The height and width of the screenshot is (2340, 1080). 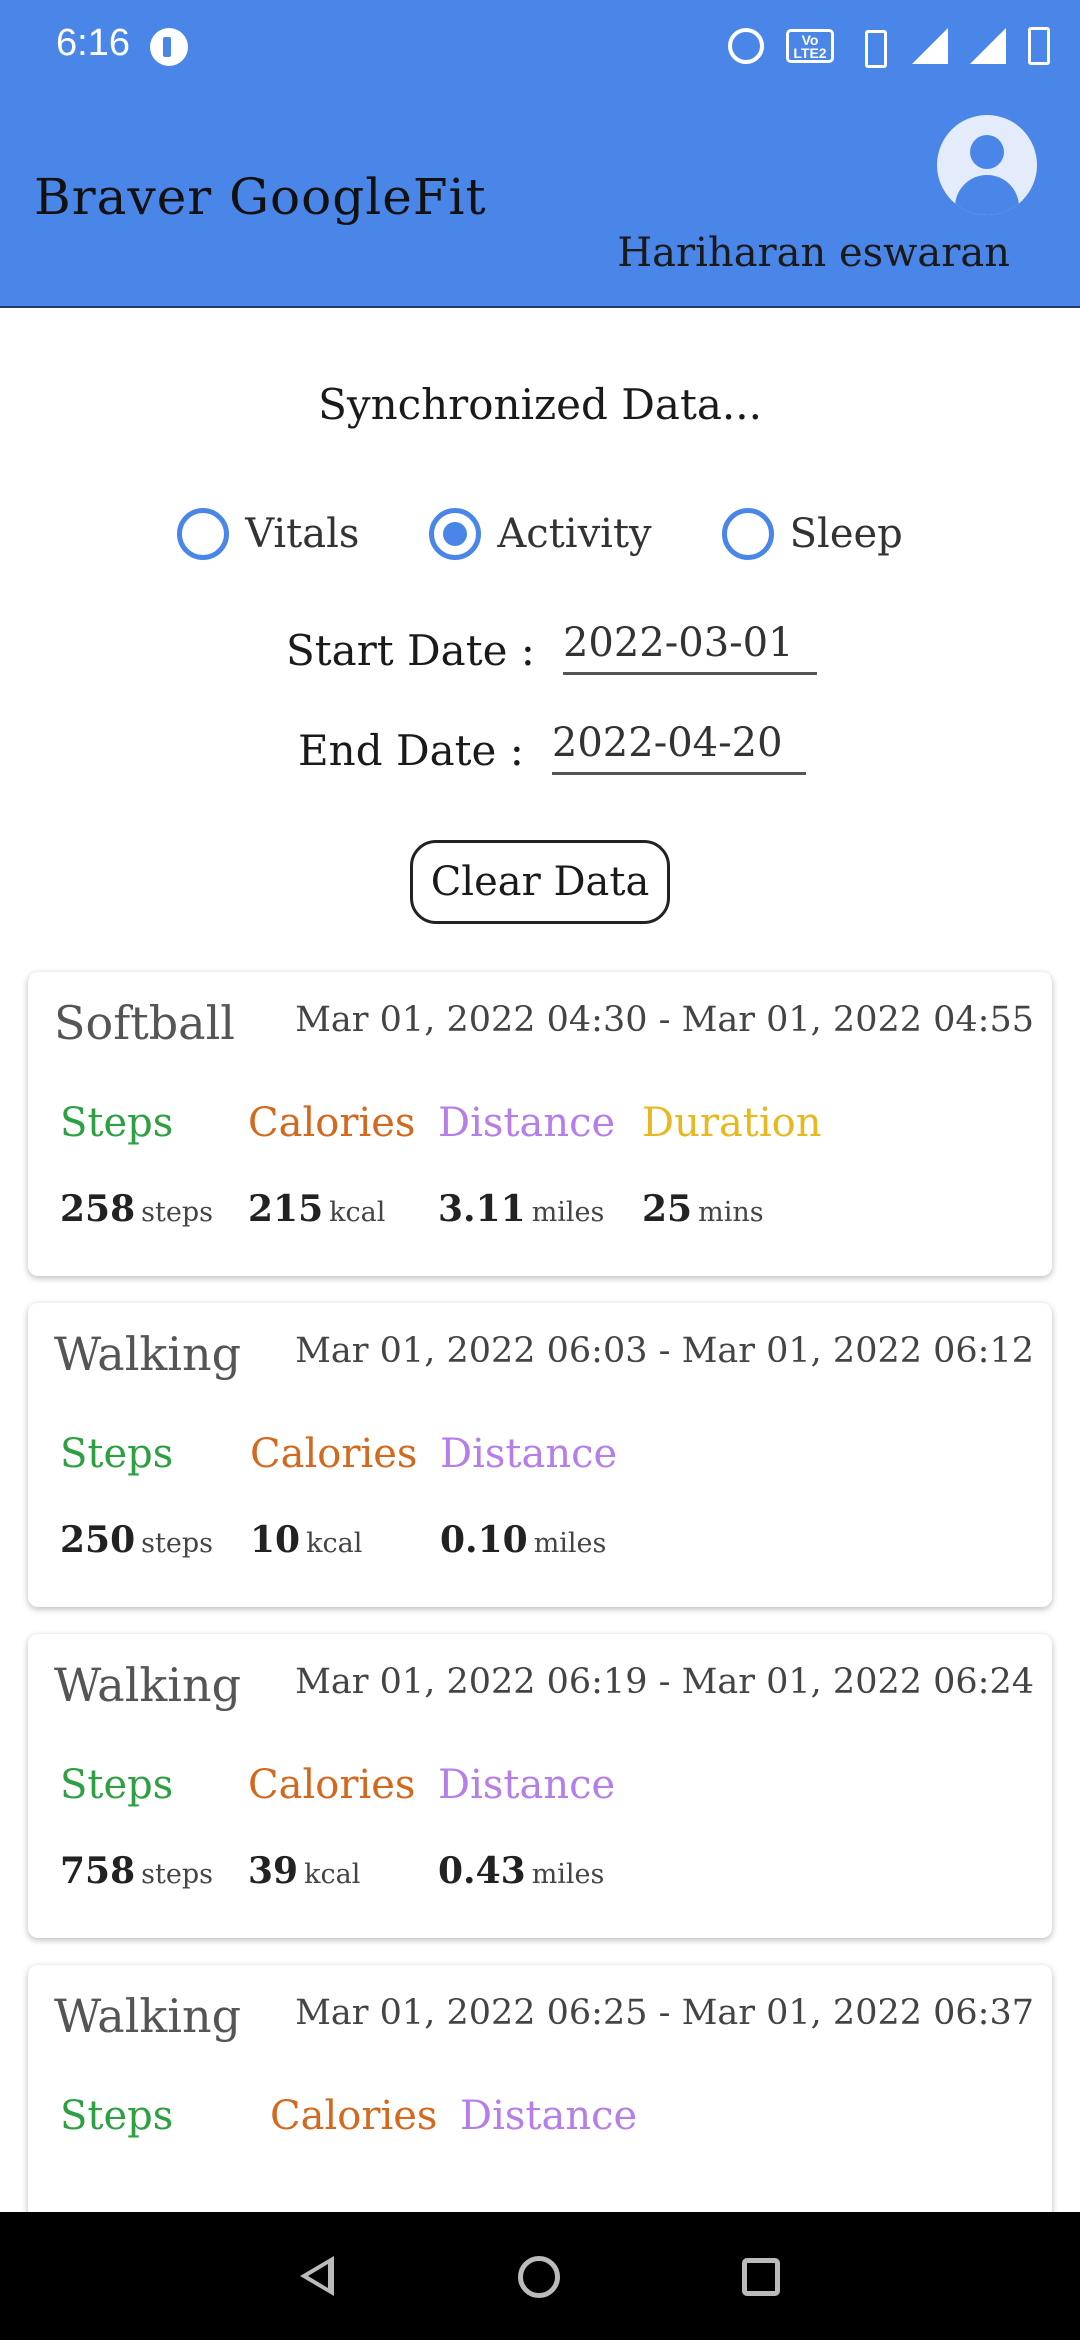 I want to click on distance-number: 0.43, so click(x=482, y=1871).